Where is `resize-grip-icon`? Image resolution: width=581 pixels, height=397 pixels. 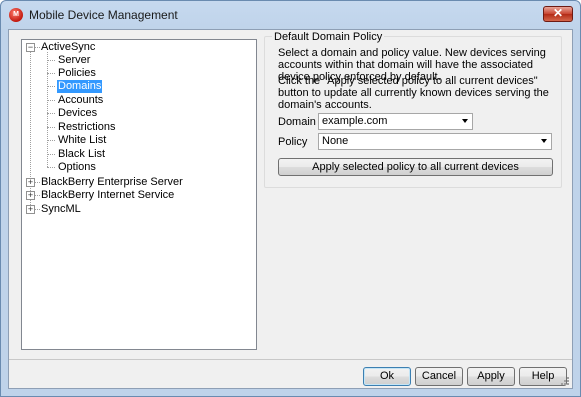 resize-grip-icon is located at coordinates (565, 381).